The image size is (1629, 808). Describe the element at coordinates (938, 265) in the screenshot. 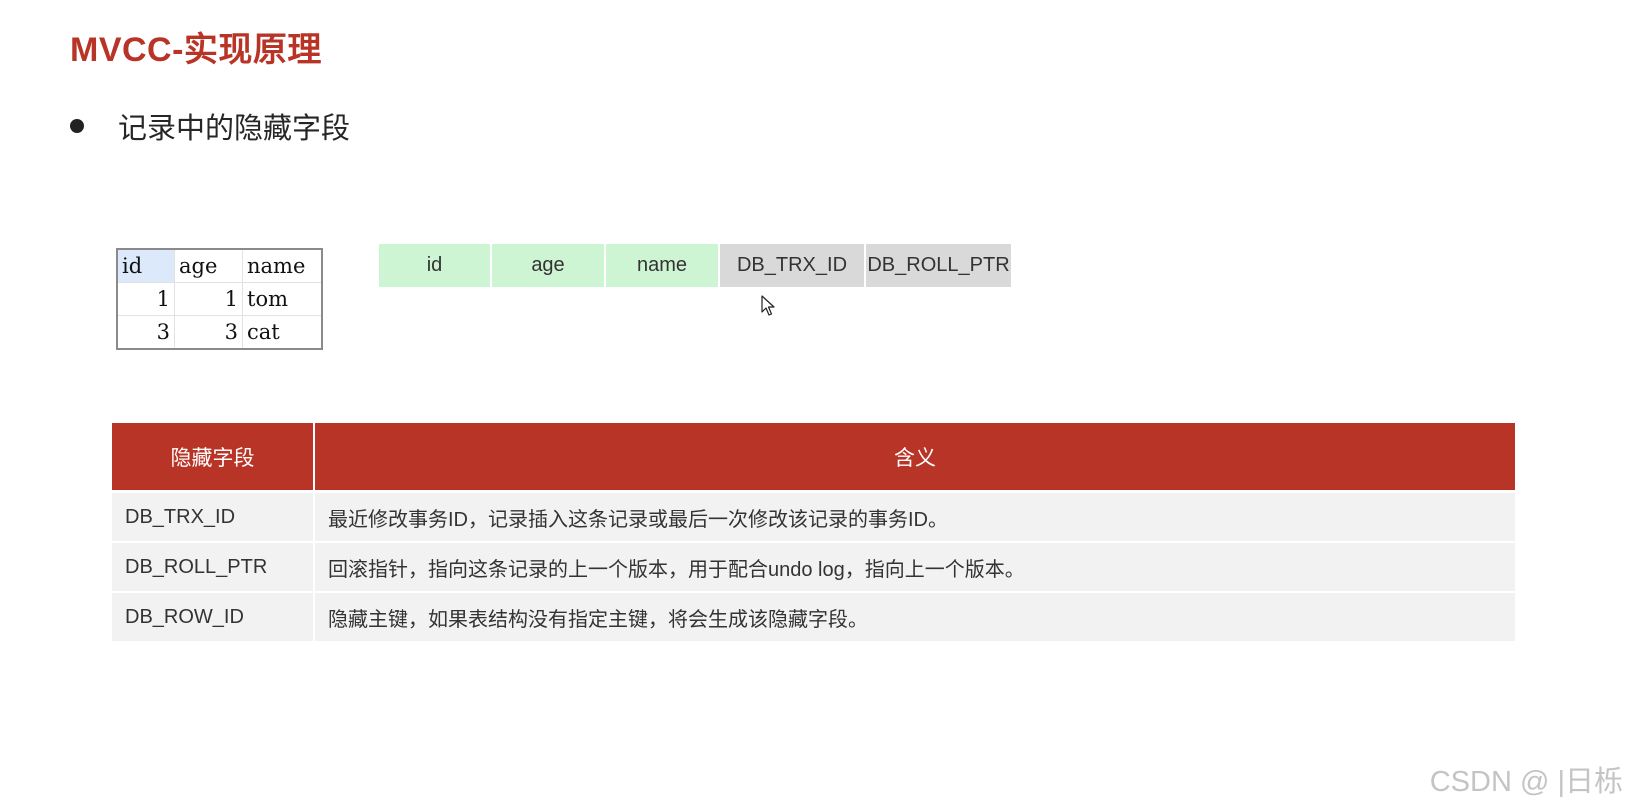

I see `field-cell-db-roll-ptr: DB_ROLL_PTR` at that location.